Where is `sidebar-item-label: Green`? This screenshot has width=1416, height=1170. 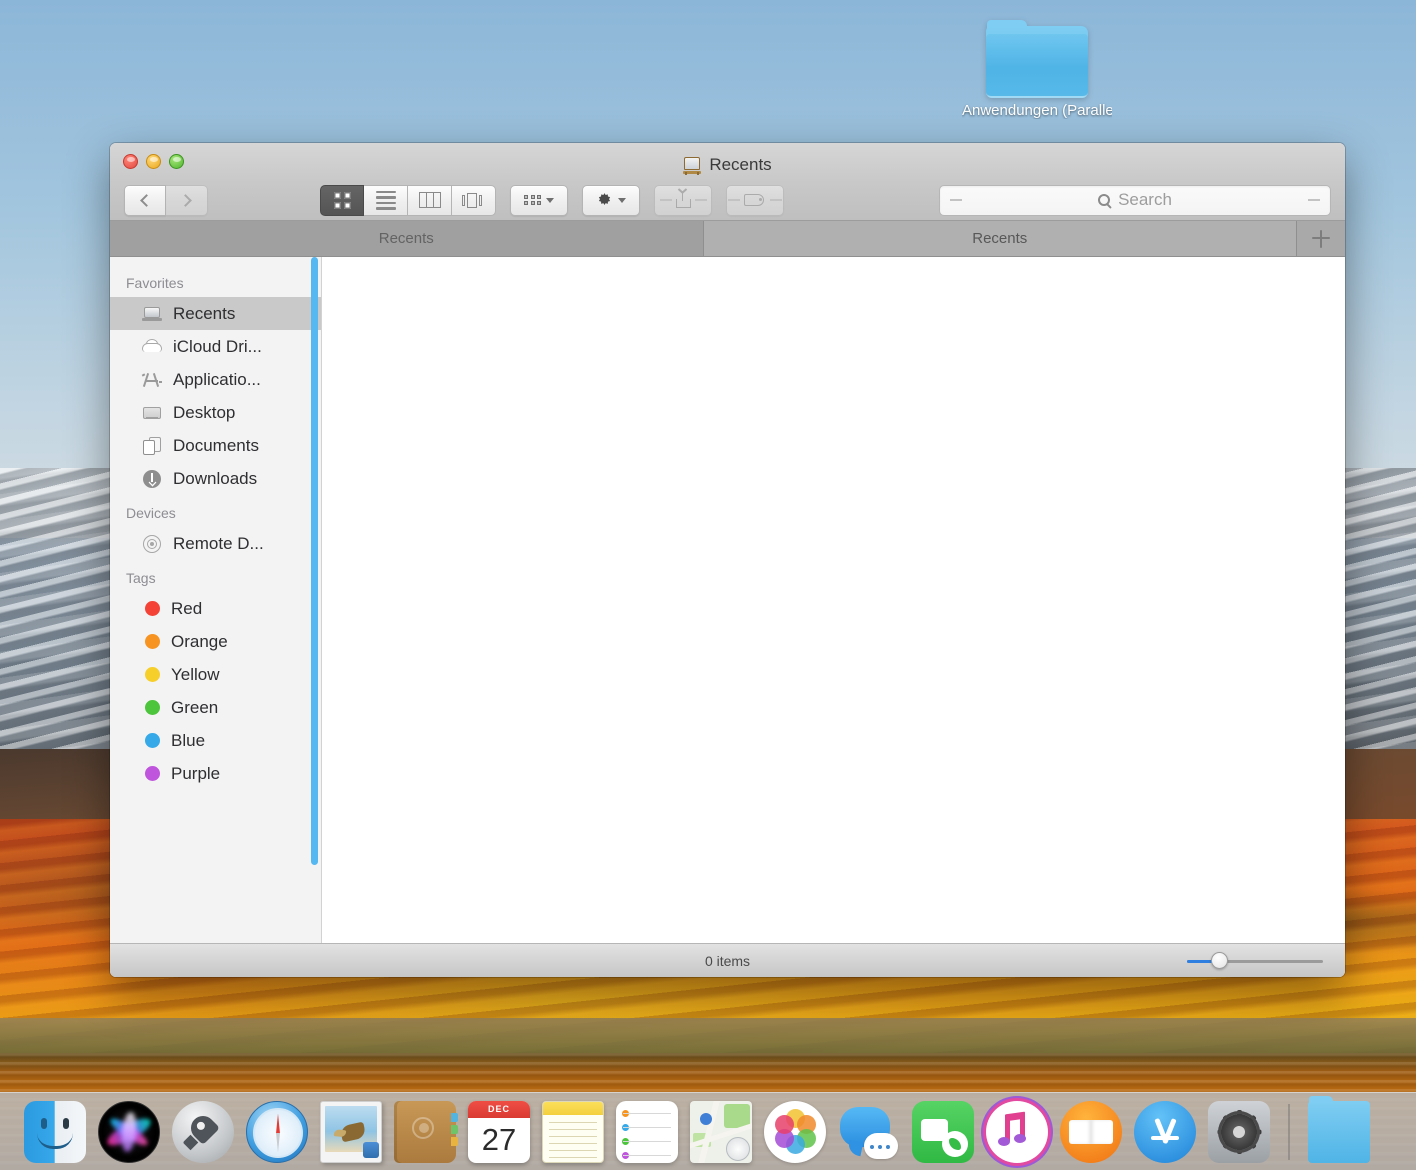 sidebar-item-label: Green is located at coordinates (195, 707).